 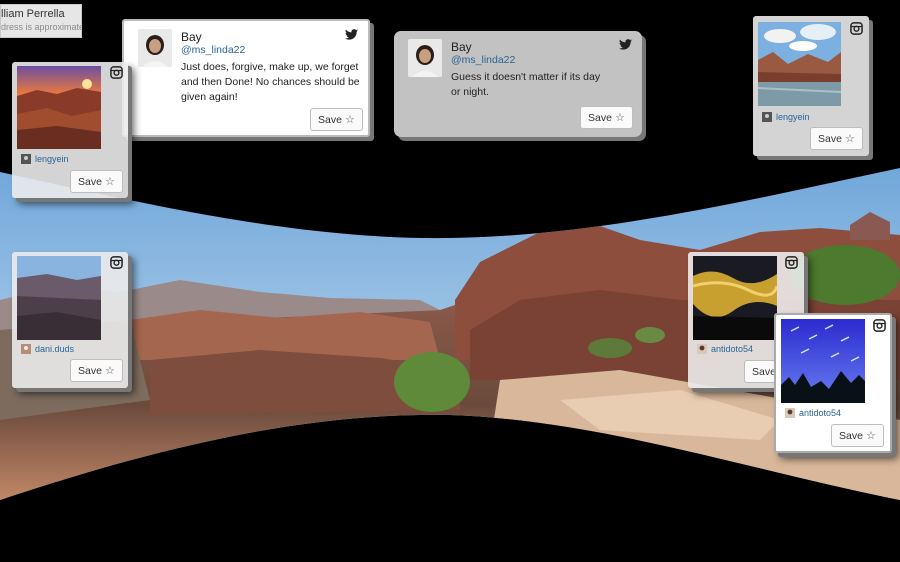 I want to click on location-name: lliam Perrella, so click(x=33, y=14).